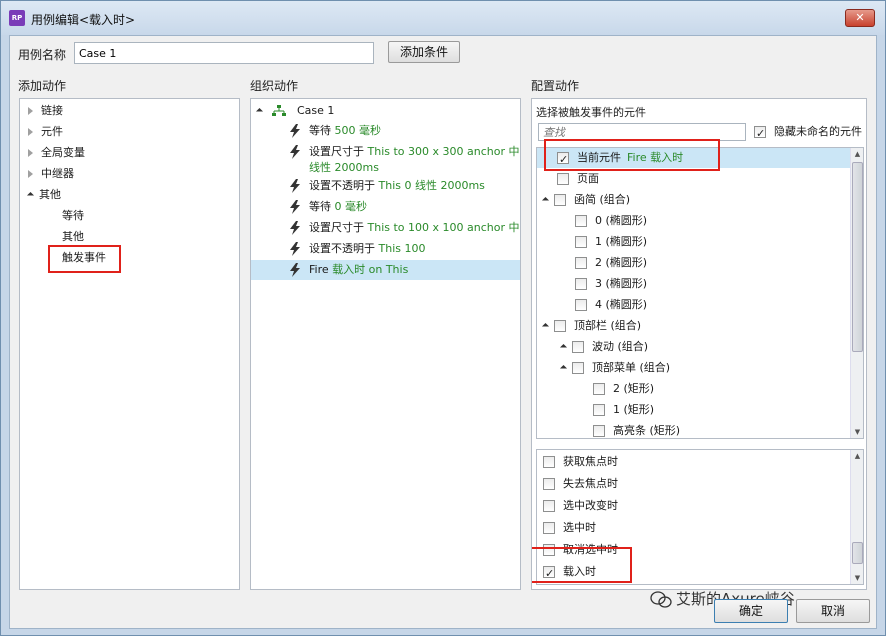 The width and height of the screenshot is (886, 636). Describe the element at coordinates (621, 241) in the screenshot. I see `element-label: 1 (椭圆形)` at that location.